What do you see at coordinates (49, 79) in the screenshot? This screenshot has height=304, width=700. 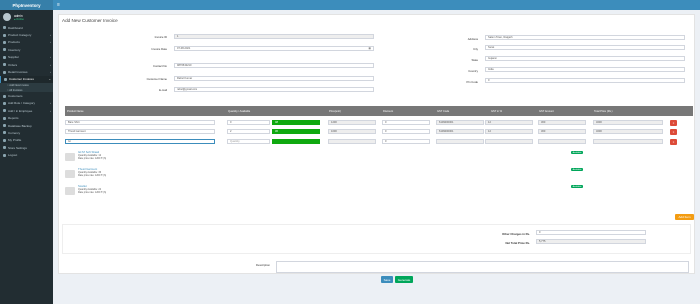 I see `chevron-down-icon: ⌄` at bounding box center [49, 79].